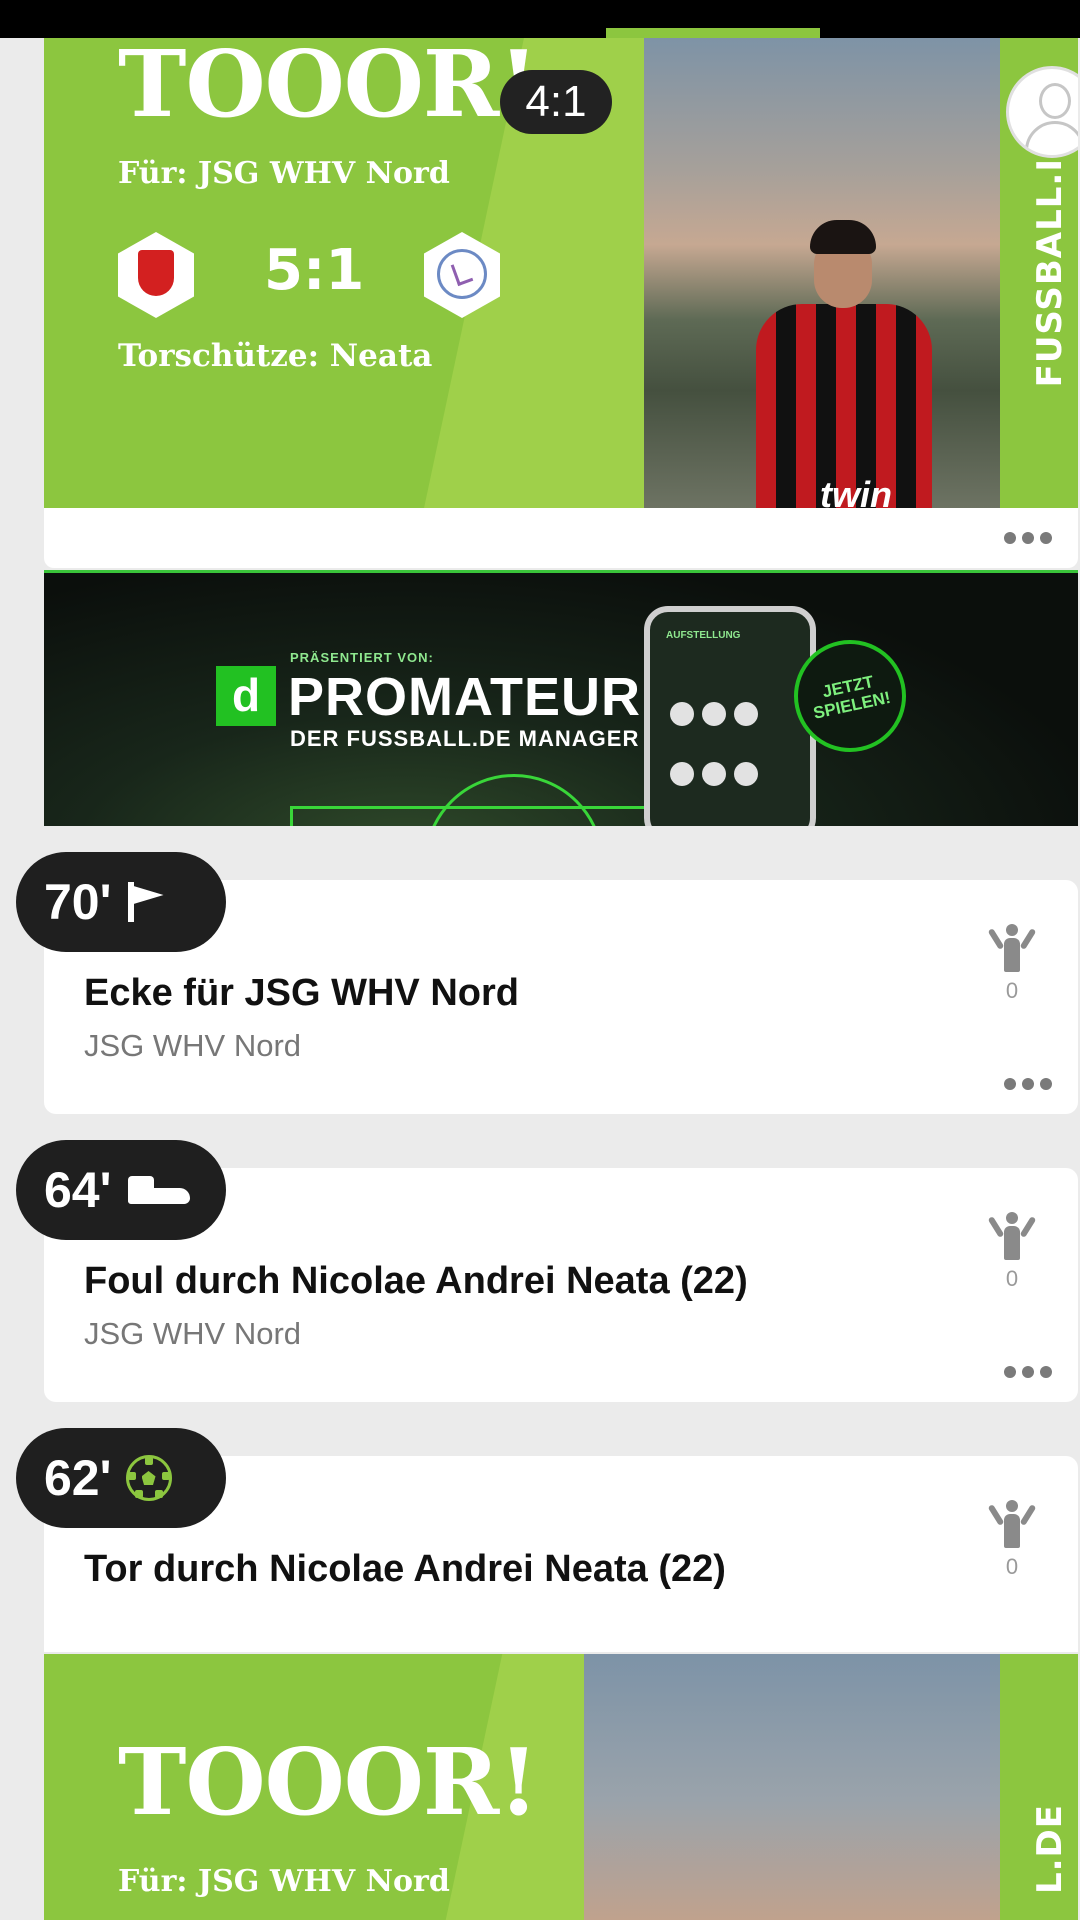  I want to click on goal-edge-text: L.DE, so click(1050, 1849).